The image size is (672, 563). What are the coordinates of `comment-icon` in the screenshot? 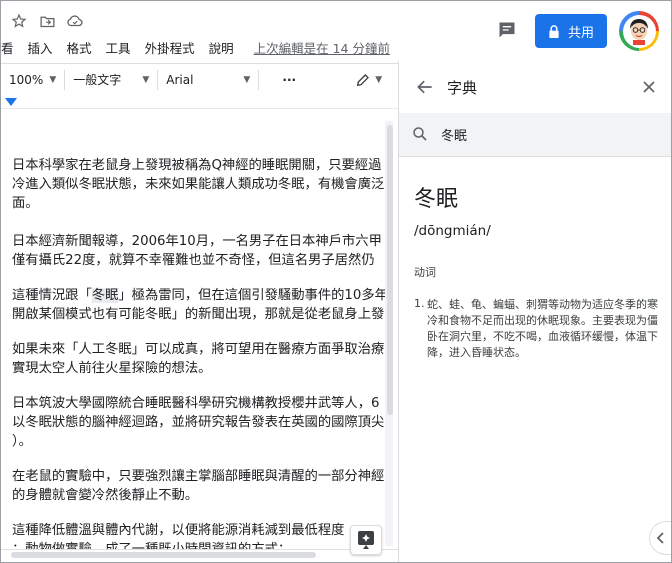 It's located at (507, 30).